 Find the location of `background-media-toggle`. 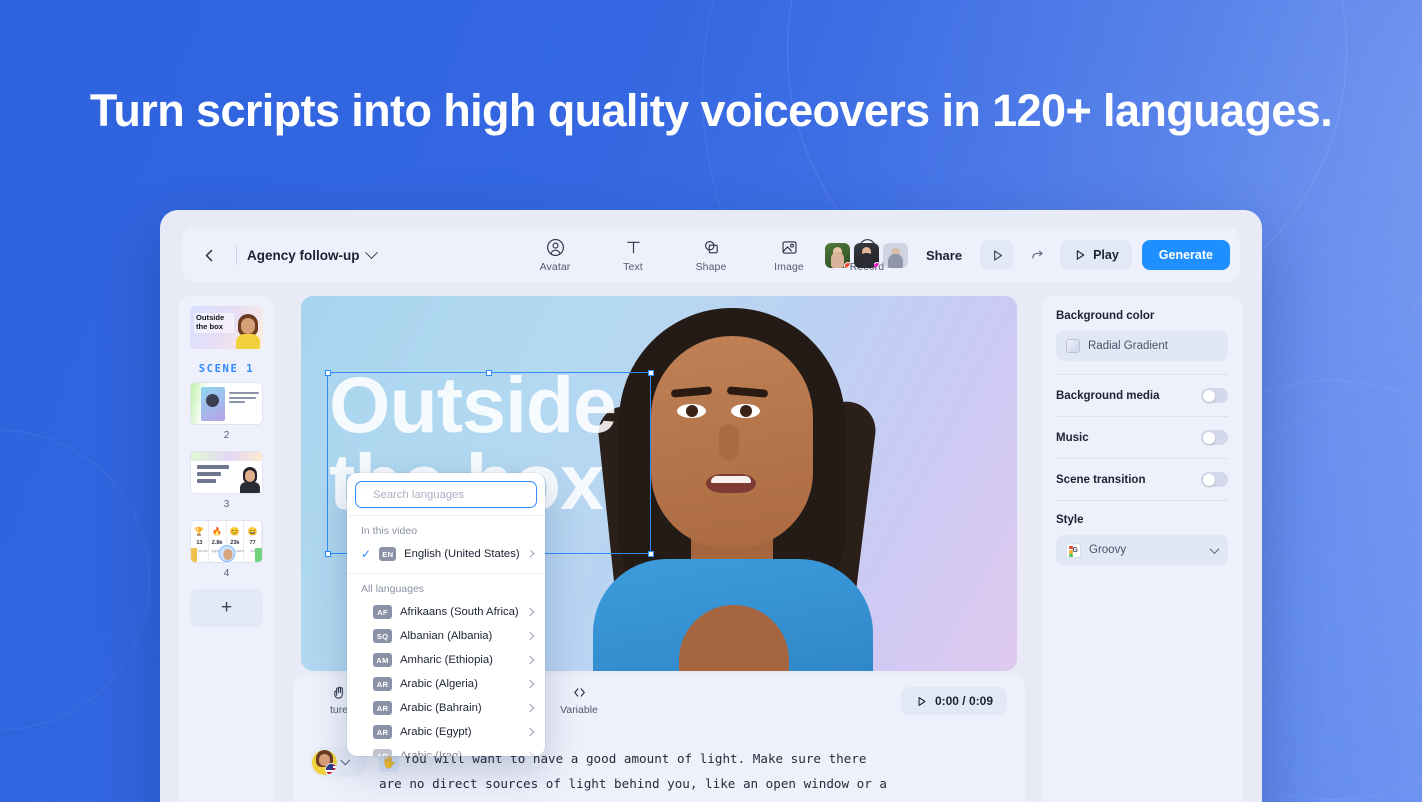

background-media-toggle is located at coordinates (1214, 395).